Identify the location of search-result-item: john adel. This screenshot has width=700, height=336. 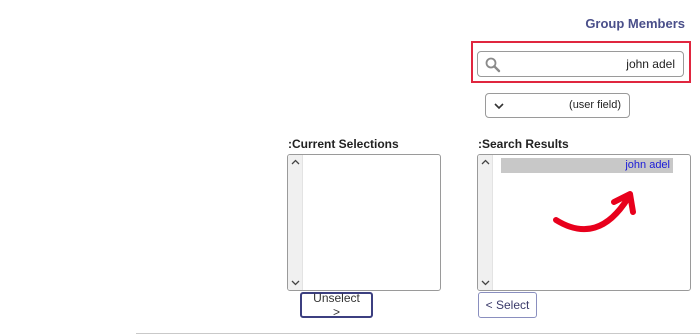
(587, 165).